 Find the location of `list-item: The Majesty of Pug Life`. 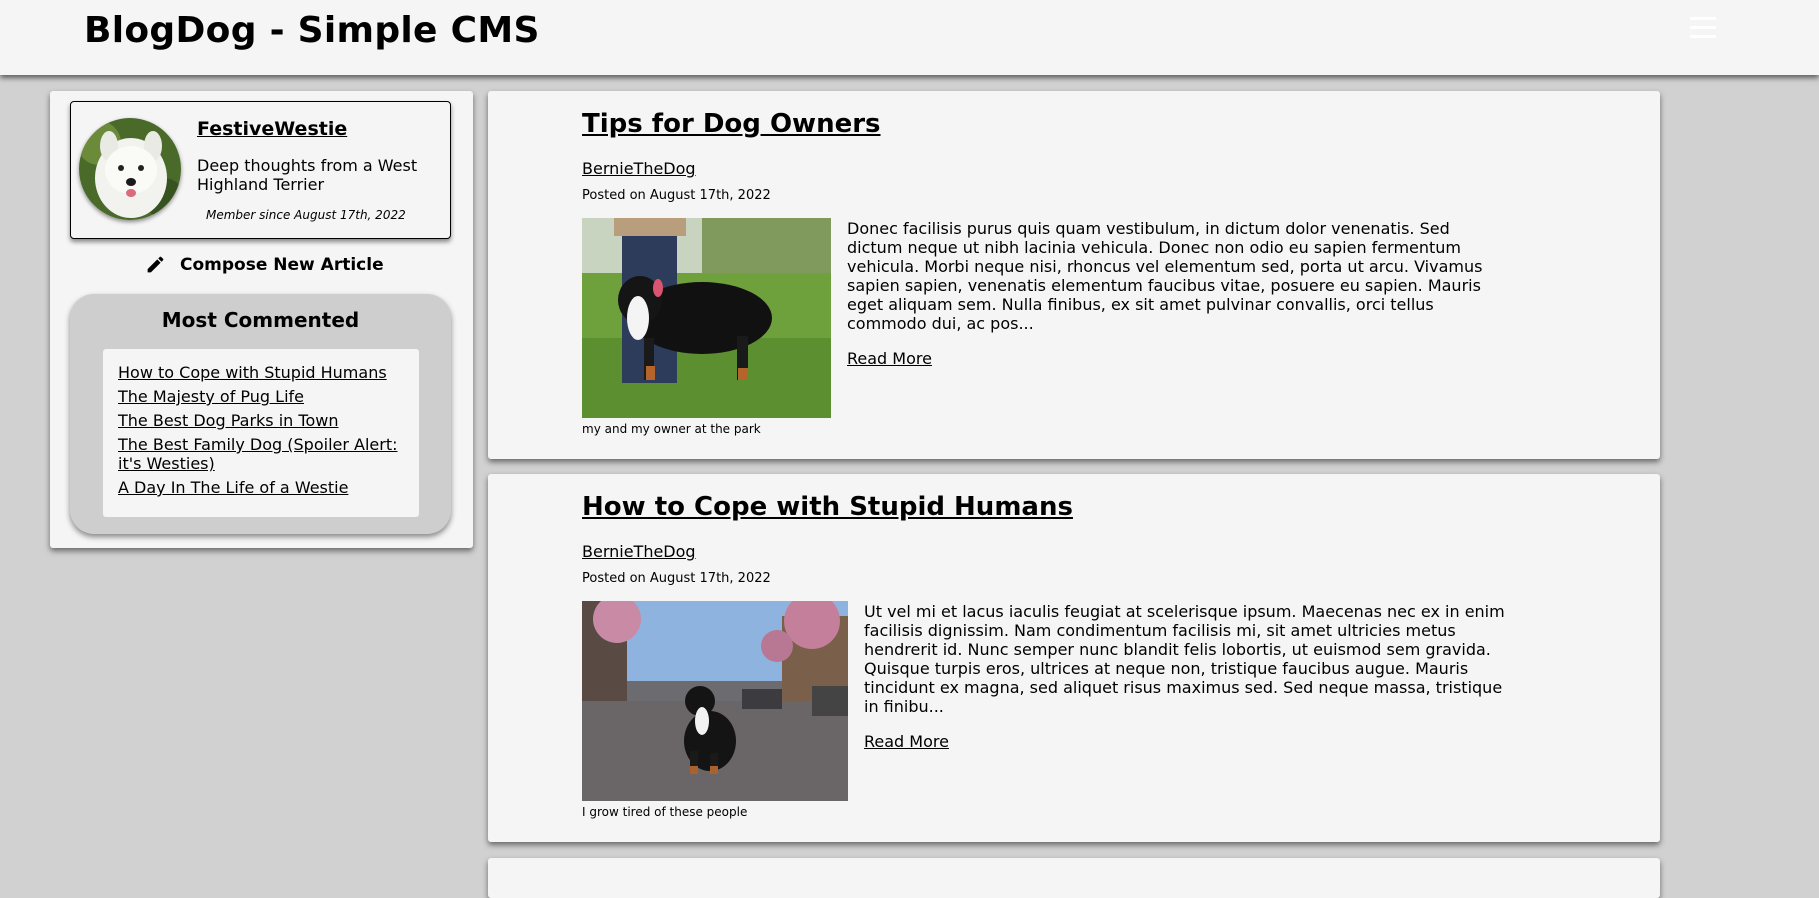

list-item: The Majesty of Pug Life is located at coordinates (261, 396).